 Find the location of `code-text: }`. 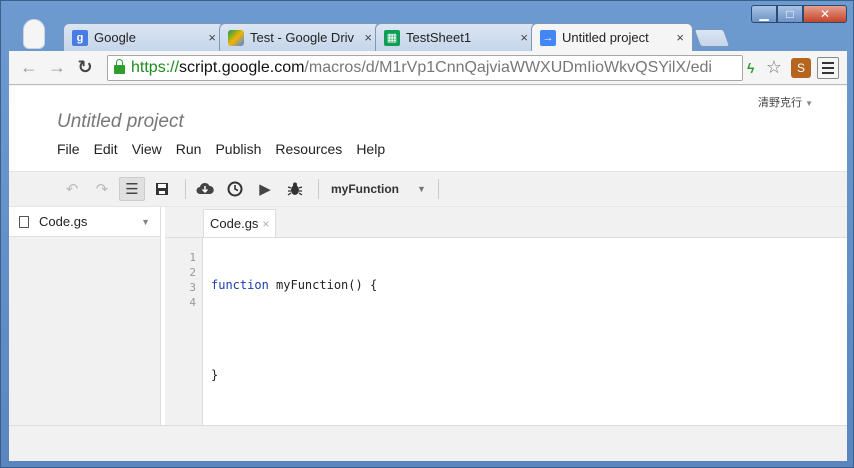

code-text: } is located at coordinates (215, 375).